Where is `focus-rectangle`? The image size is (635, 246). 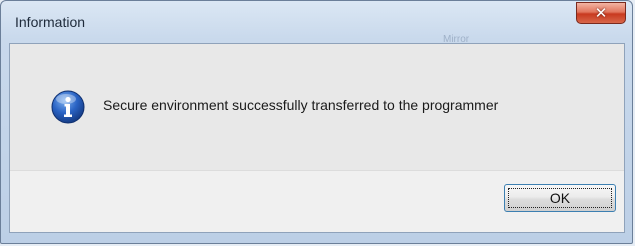 focus-rectangle is located at coordinates (560, 198).